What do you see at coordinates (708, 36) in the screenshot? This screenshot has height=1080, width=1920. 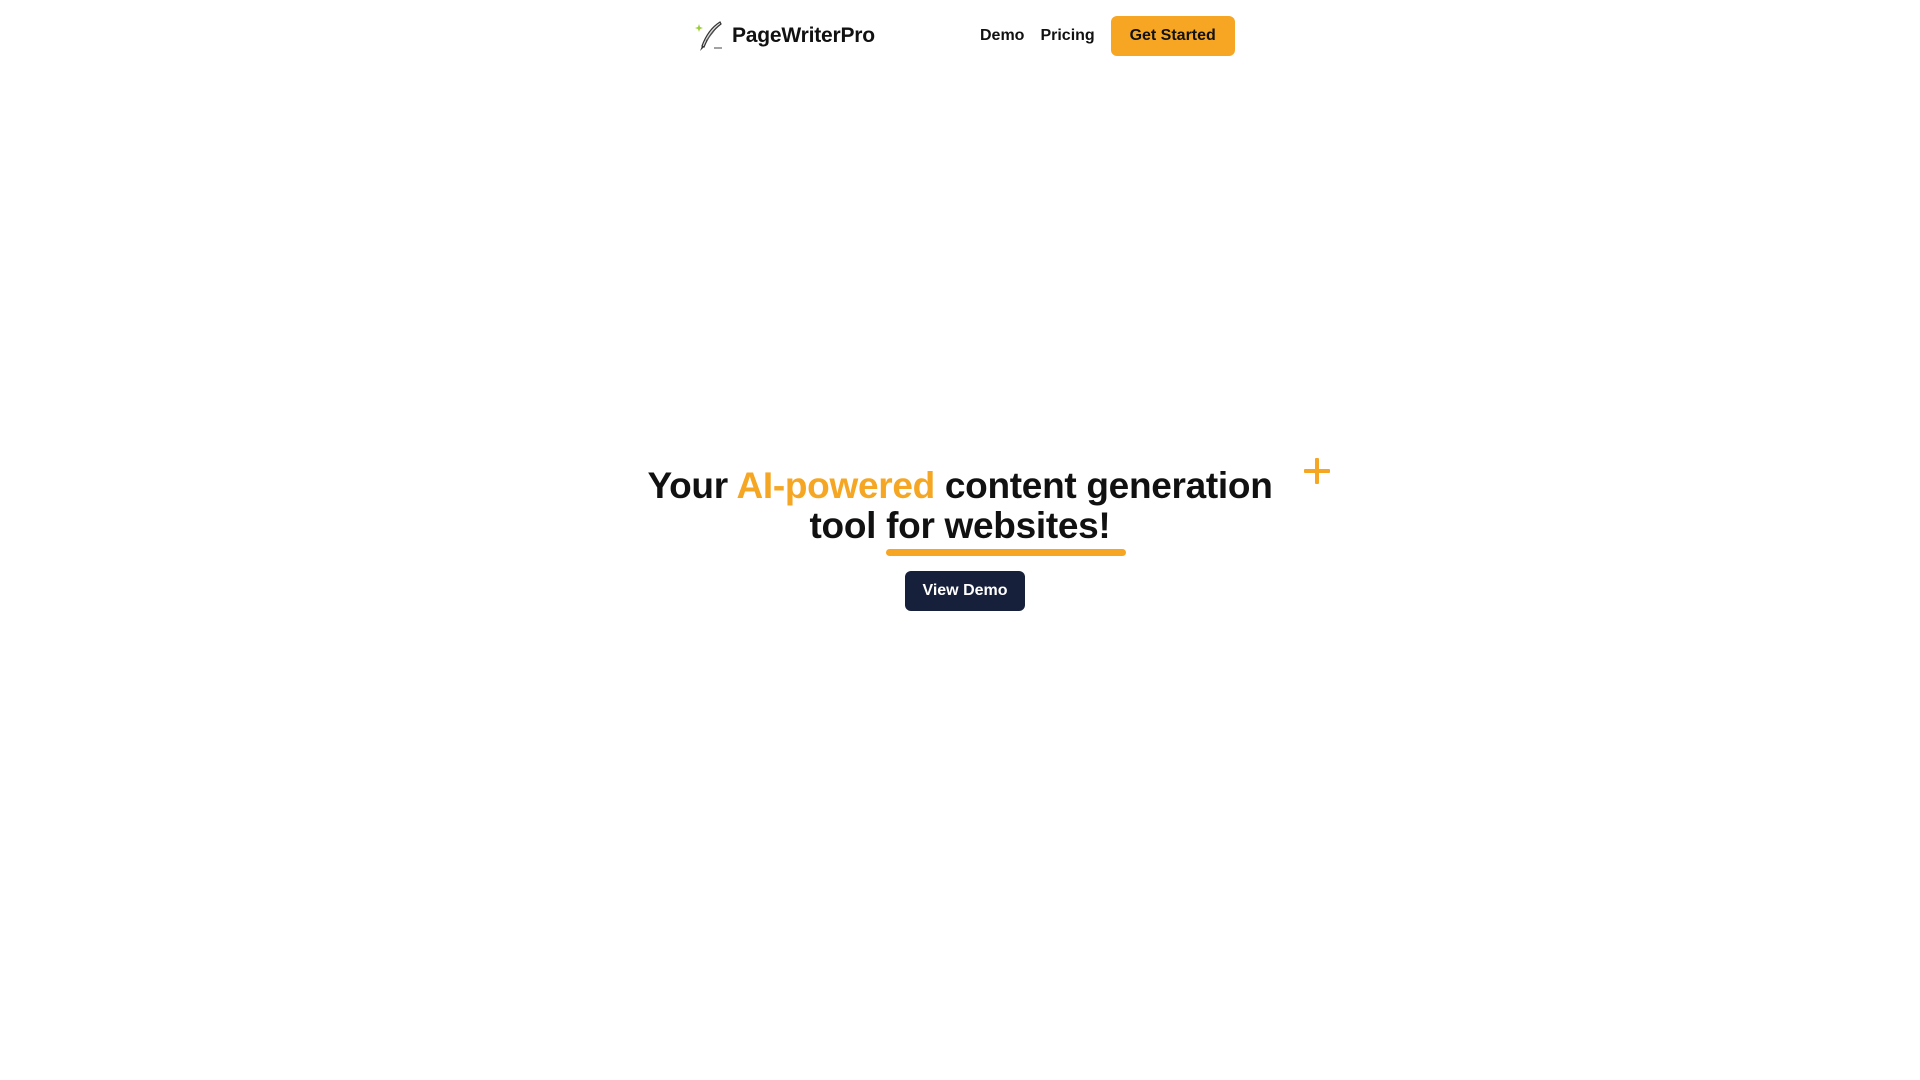 I see `quill-pen-icon` at bounding box center [708, 36].